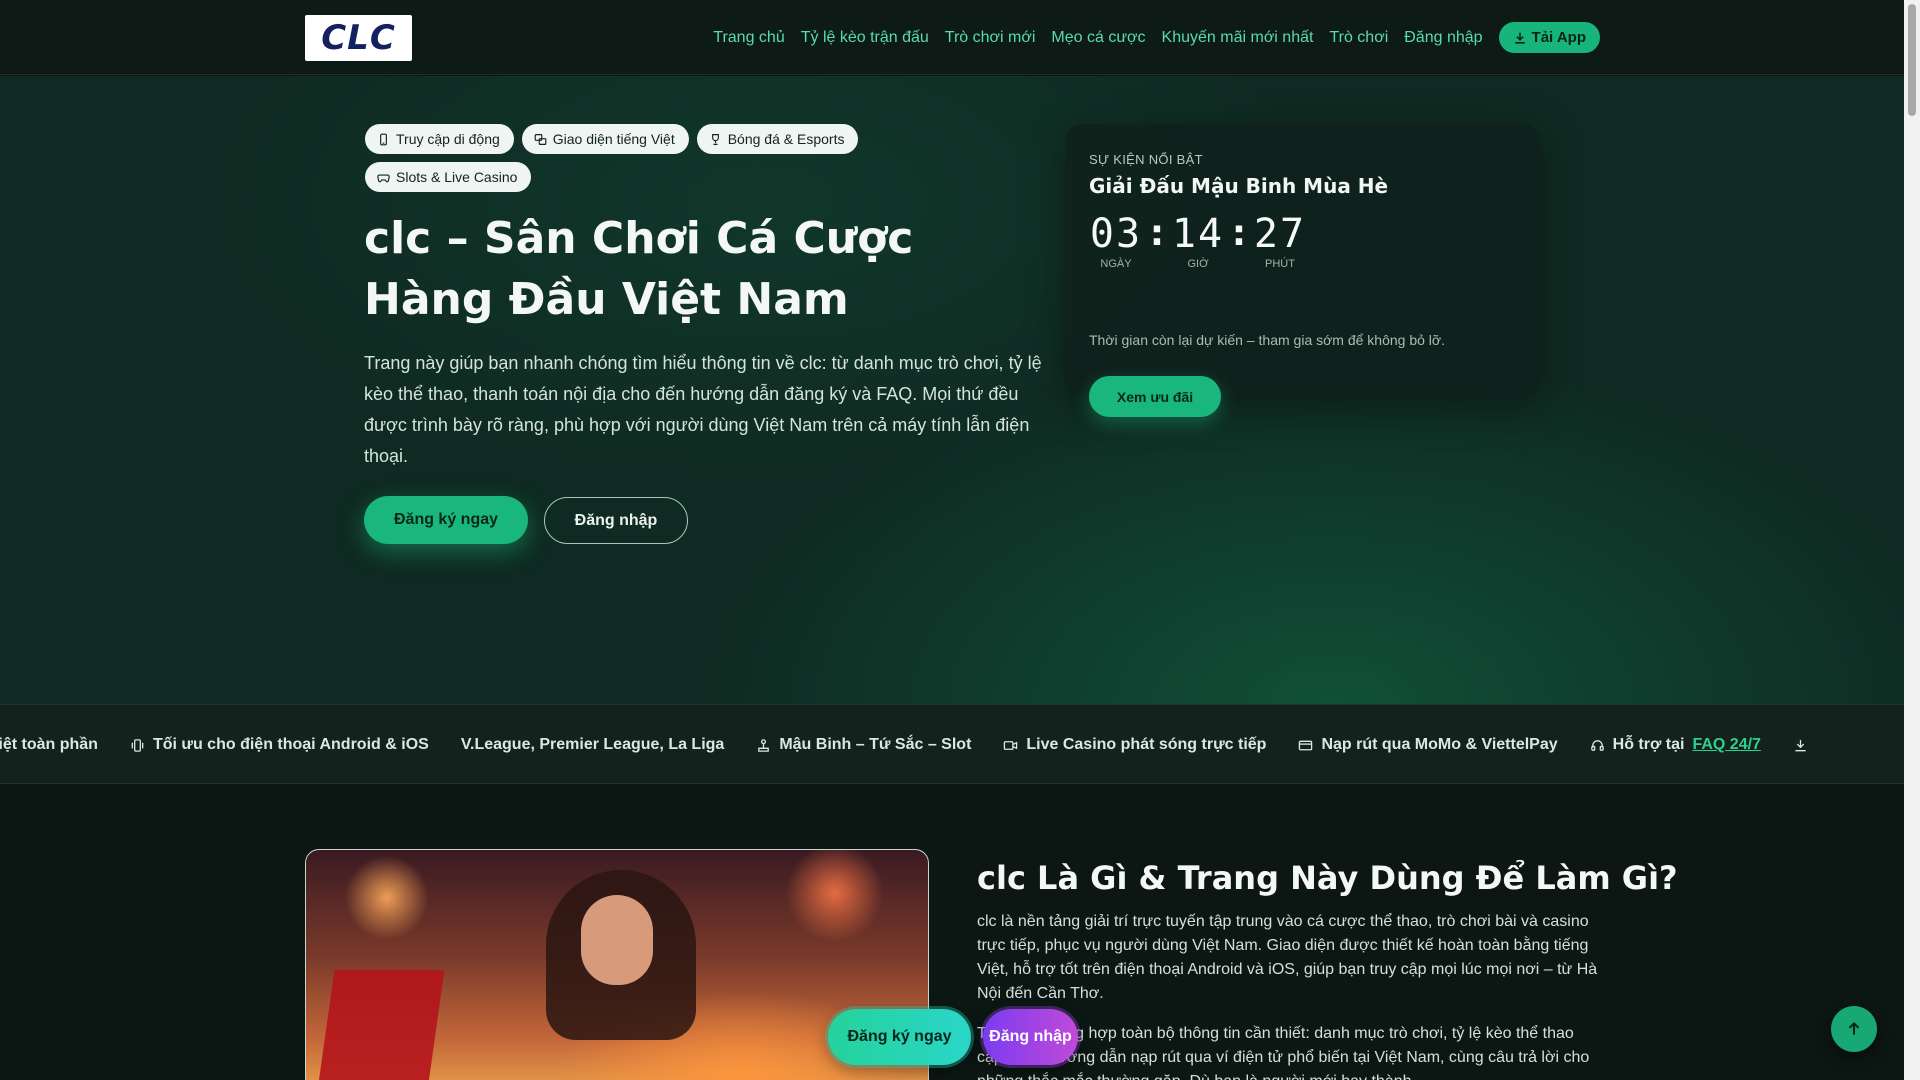  I want to click on countdown-days-value: 03, so click(1116, 234).